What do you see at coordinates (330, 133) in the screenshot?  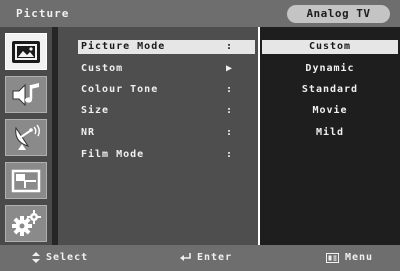 I see `option-mild: Mild` at bounding box center [330, 133].